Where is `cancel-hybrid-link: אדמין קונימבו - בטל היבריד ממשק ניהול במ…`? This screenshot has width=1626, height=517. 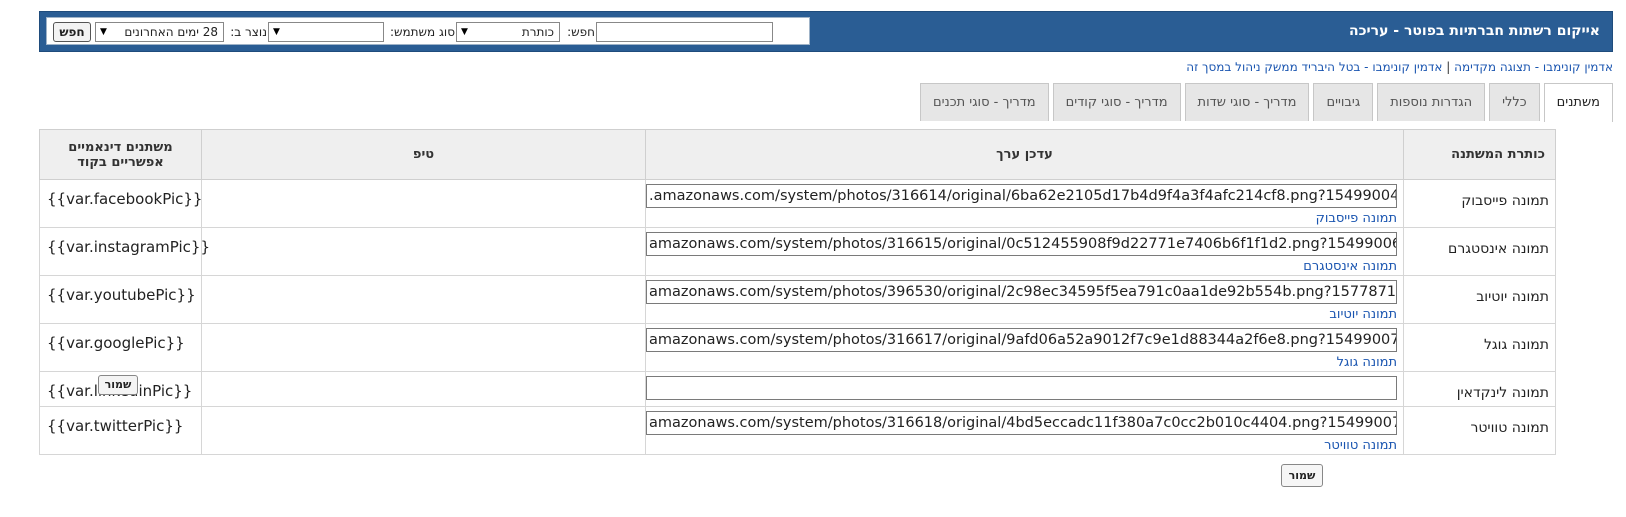
cancel-hybrid-link: אדמין קונימבו - בטל היבריד ממשק ניהול במ… is located at coordinates (1314, 67).